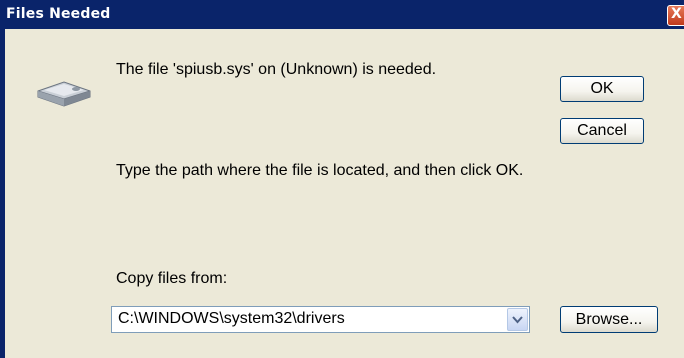 Image resolution: width=684 pixels, height=358 pixels. I want to click on window-title: Files Needed, so click(58, 14).